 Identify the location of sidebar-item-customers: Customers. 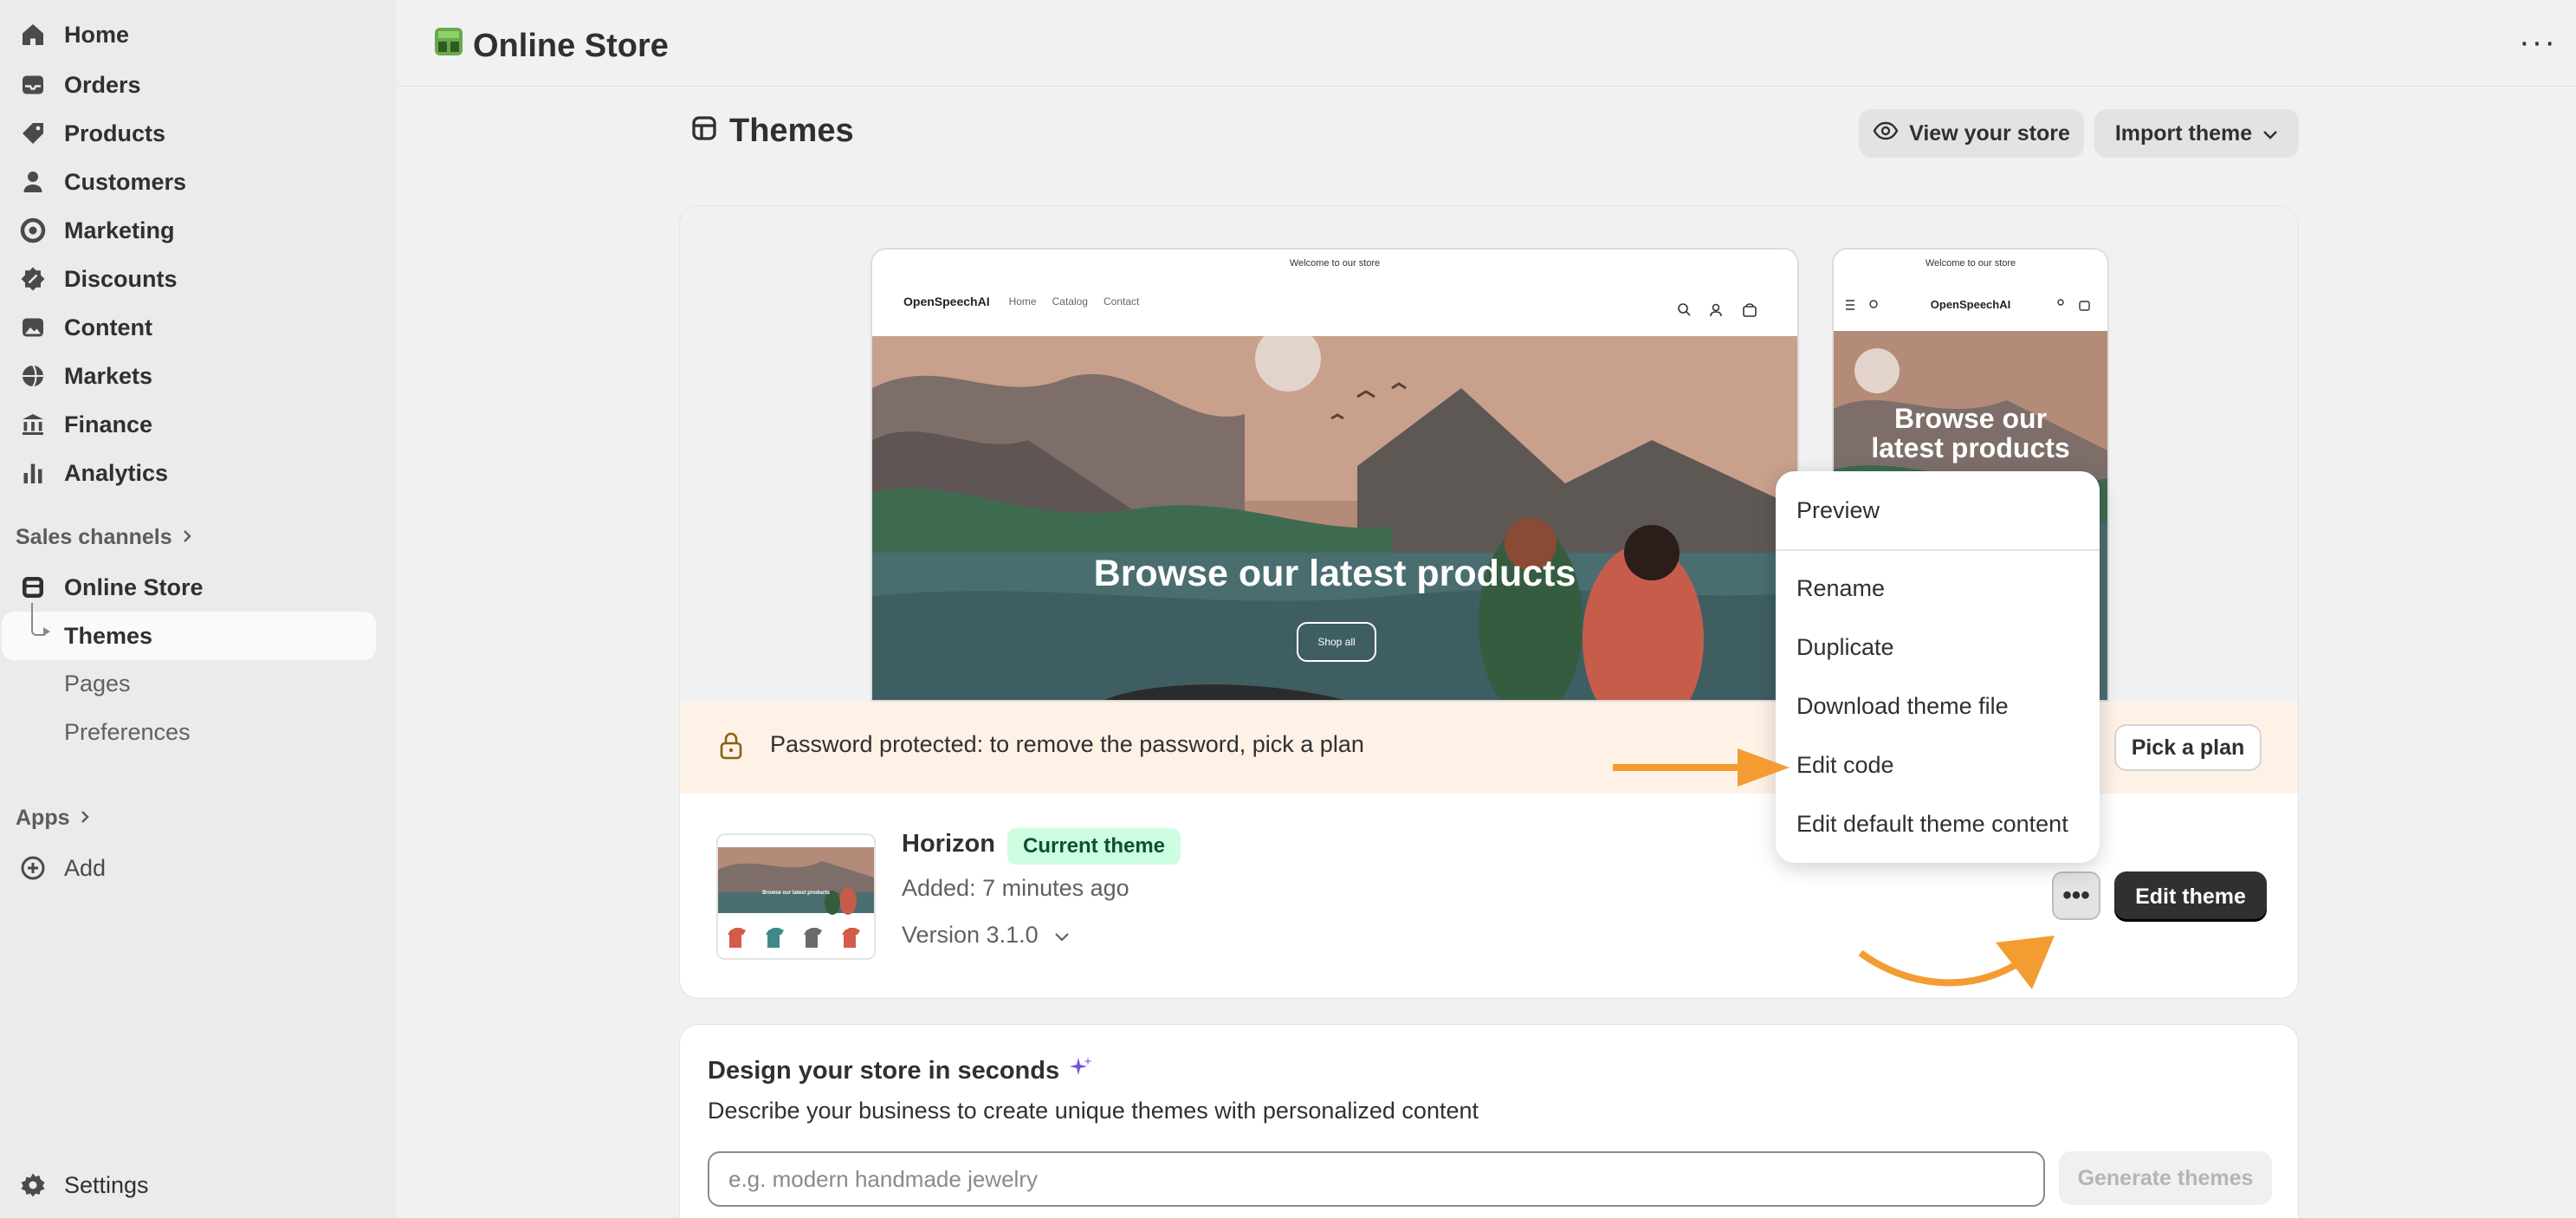
(188, 182).